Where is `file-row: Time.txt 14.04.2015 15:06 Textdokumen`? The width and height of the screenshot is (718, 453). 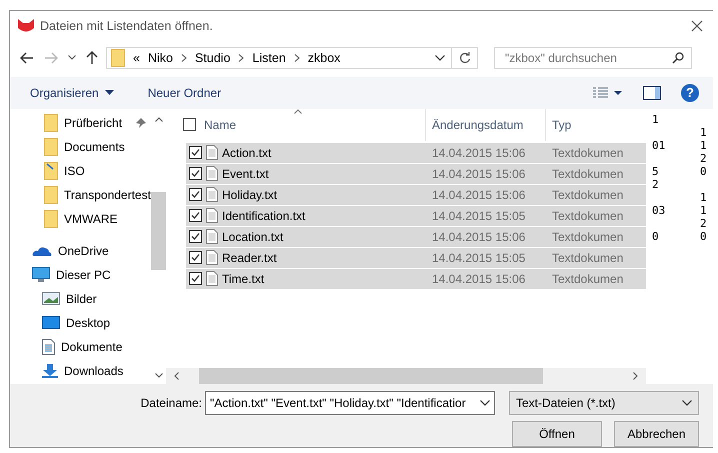
file-row: Time.txt 14.04.2015 15:06 Textdokumen is located at coordinates (416, 278).